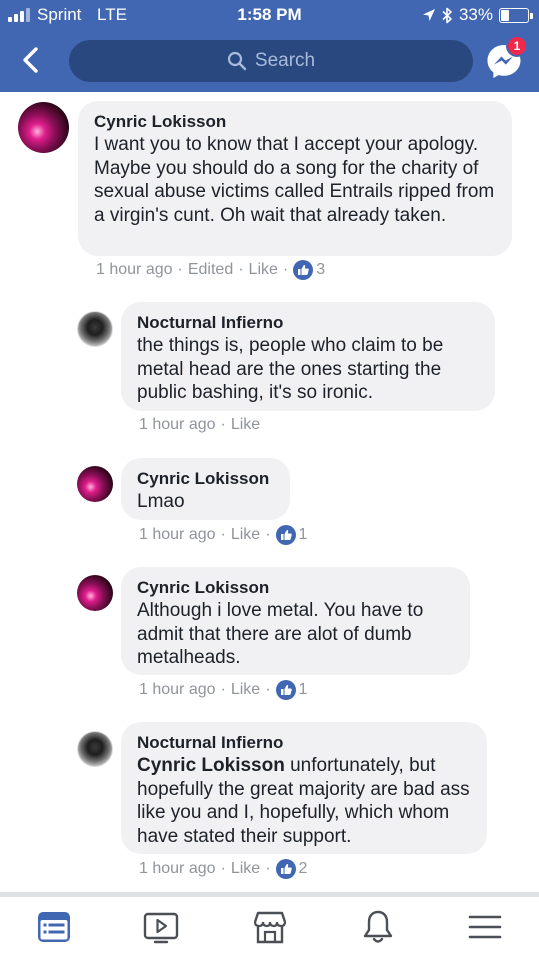 The height and width of the screenshot is (960, 539). Describe the element at coordinates (269, 15) in the screenshot. I see `status-bar: Sprint LTE 1:58 PM 33%` at that location.